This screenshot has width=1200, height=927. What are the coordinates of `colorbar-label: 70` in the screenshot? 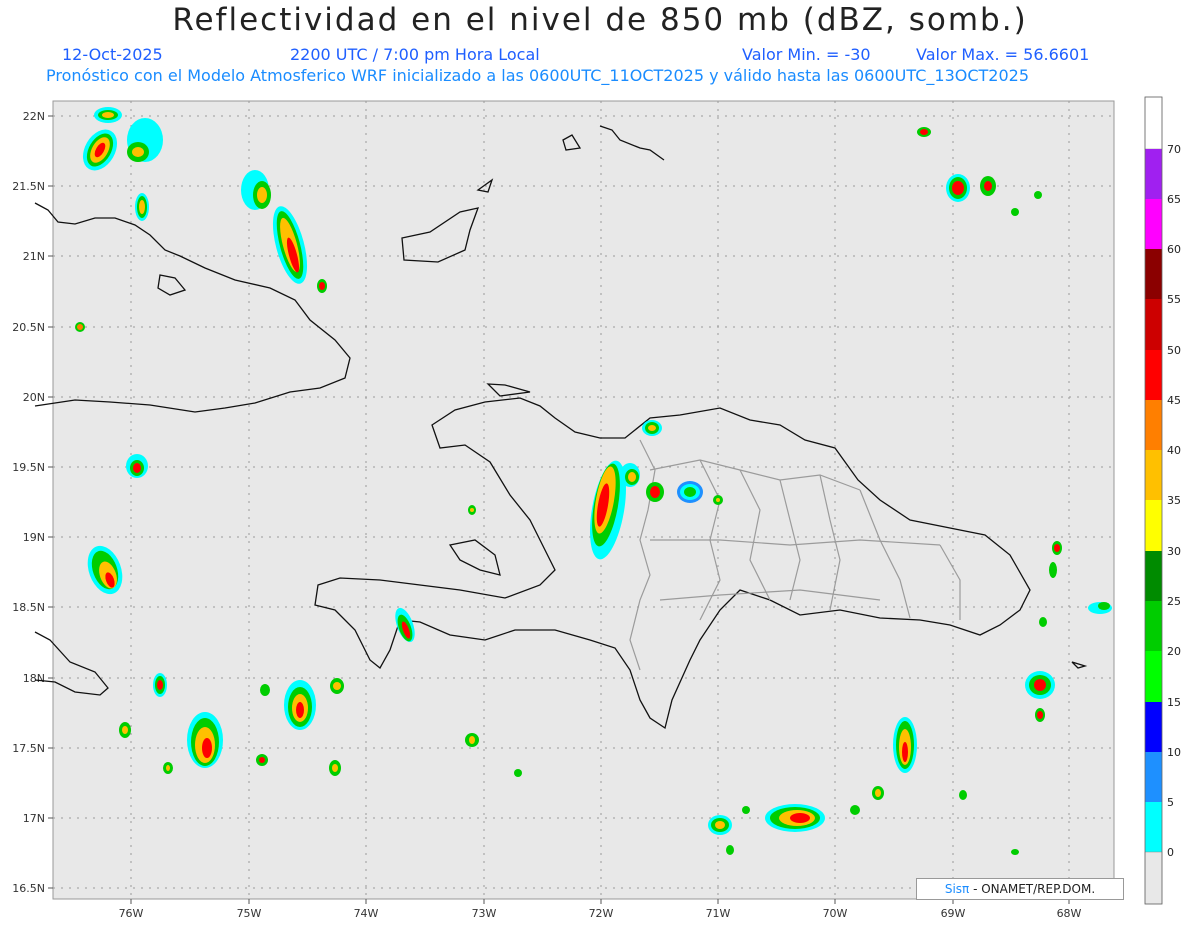 It's located at (1174, 149).